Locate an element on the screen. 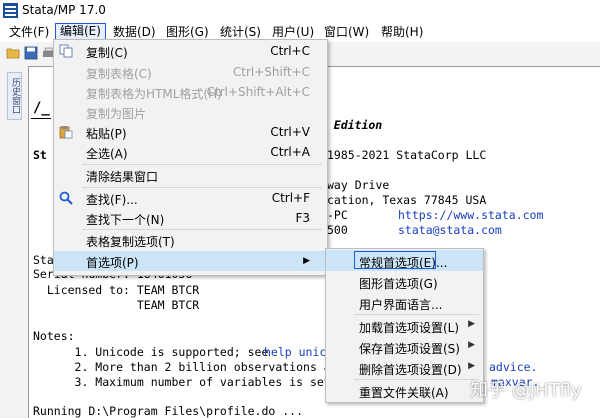  menu-label: 表格复制选项(T) is located at coordinates (130, 242).